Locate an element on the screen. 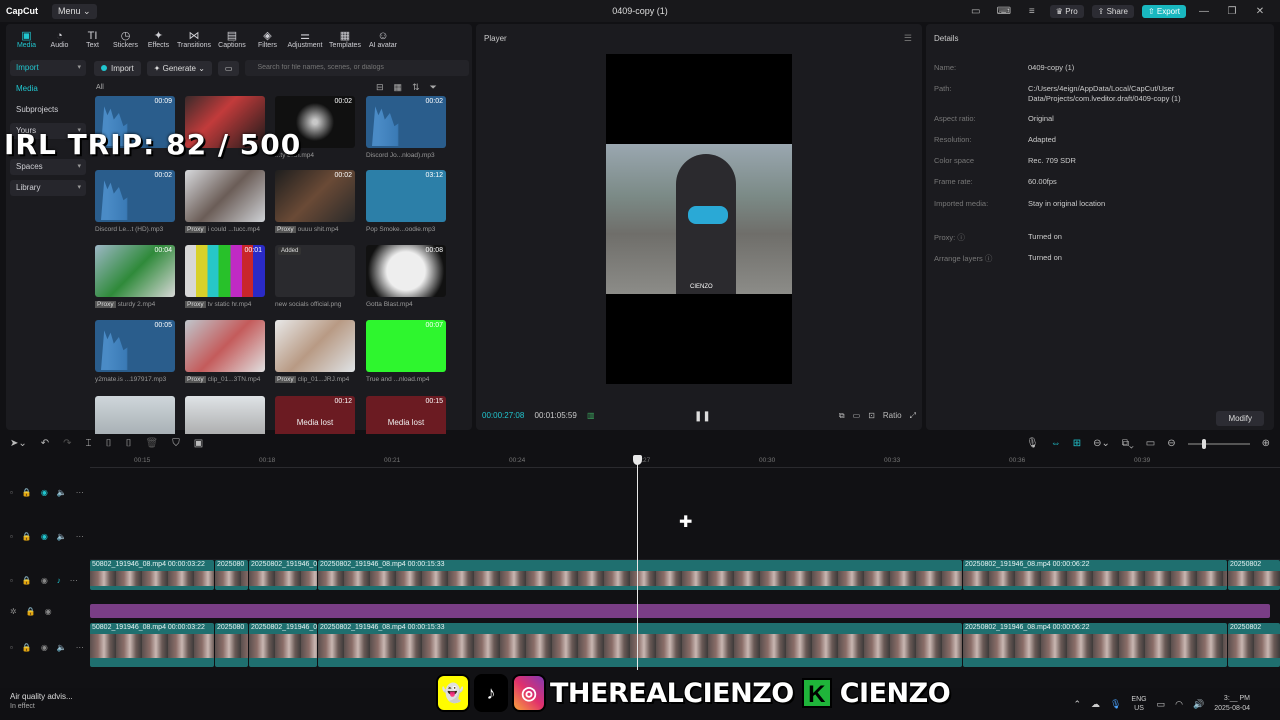 This screenshot has width=1280, height=720. export-button: ⇧ Export is located at coordinates (1163, 11).